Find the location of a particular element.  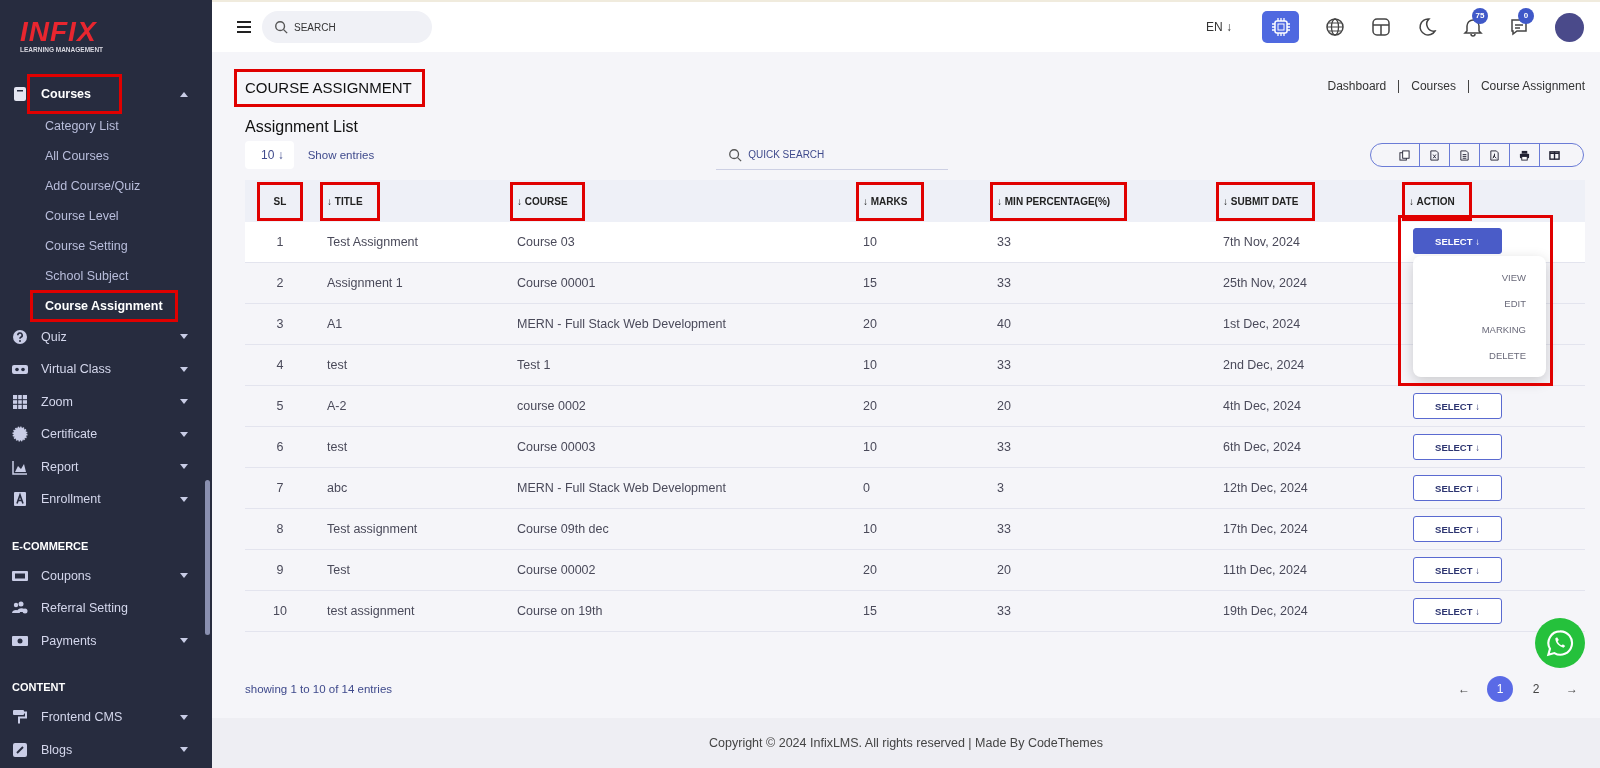

pen-icon is located at coordinates (20, 749).